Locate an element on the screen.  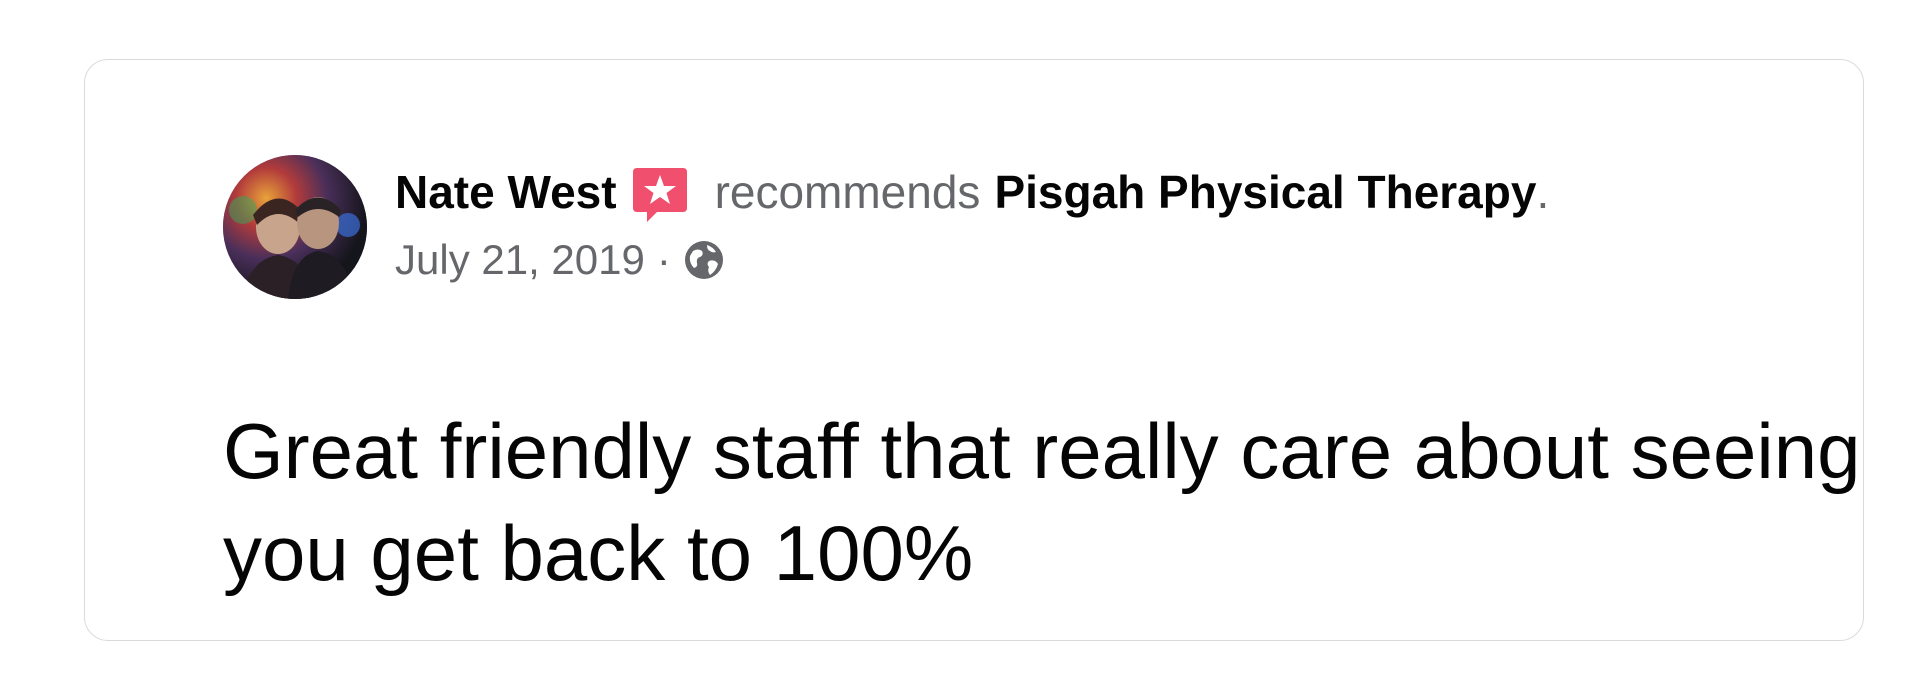
avatar-photo is located at coordinates (295, 227).